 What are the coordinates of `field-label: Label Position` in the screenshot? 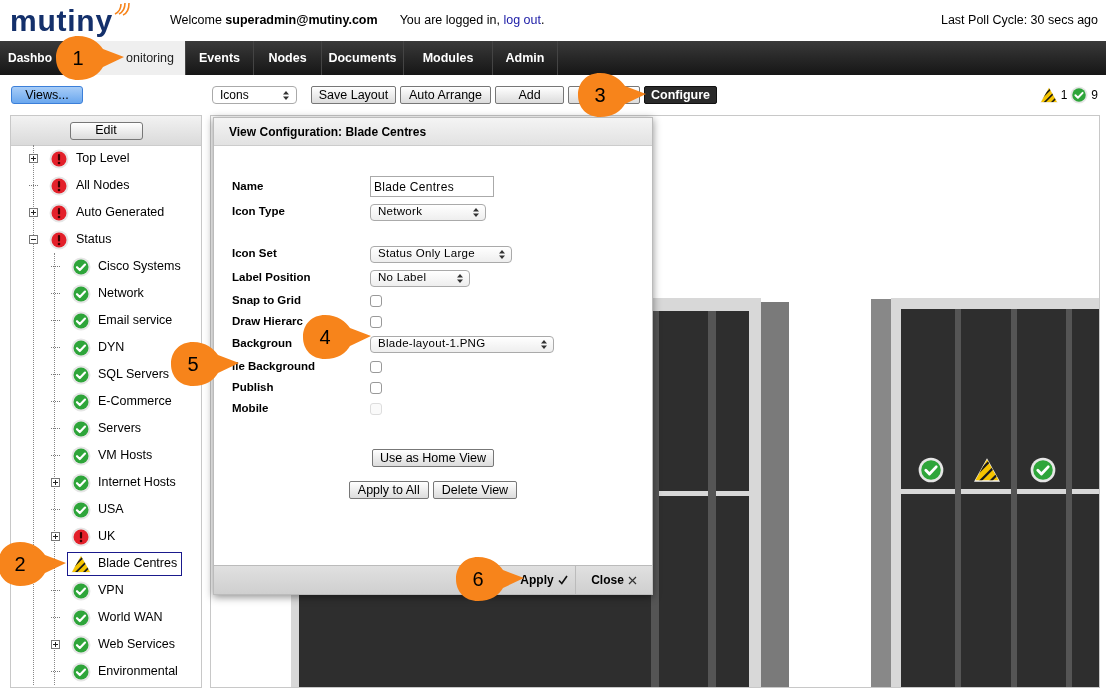 It's located at (271, 278).